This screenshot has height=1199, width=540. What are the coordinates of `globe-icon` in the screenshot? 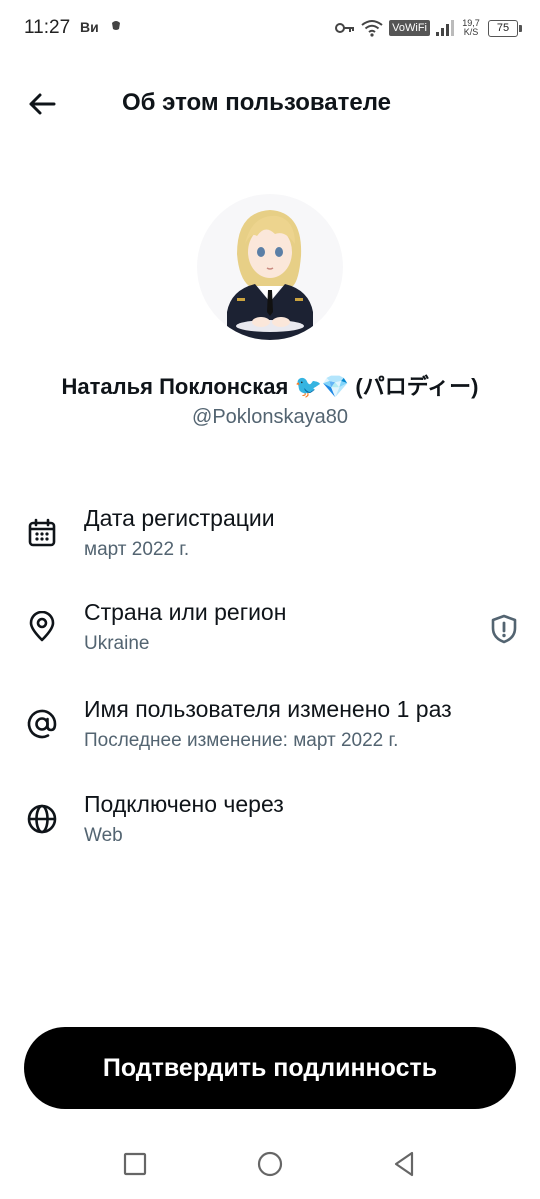 It's located at (42, 819).